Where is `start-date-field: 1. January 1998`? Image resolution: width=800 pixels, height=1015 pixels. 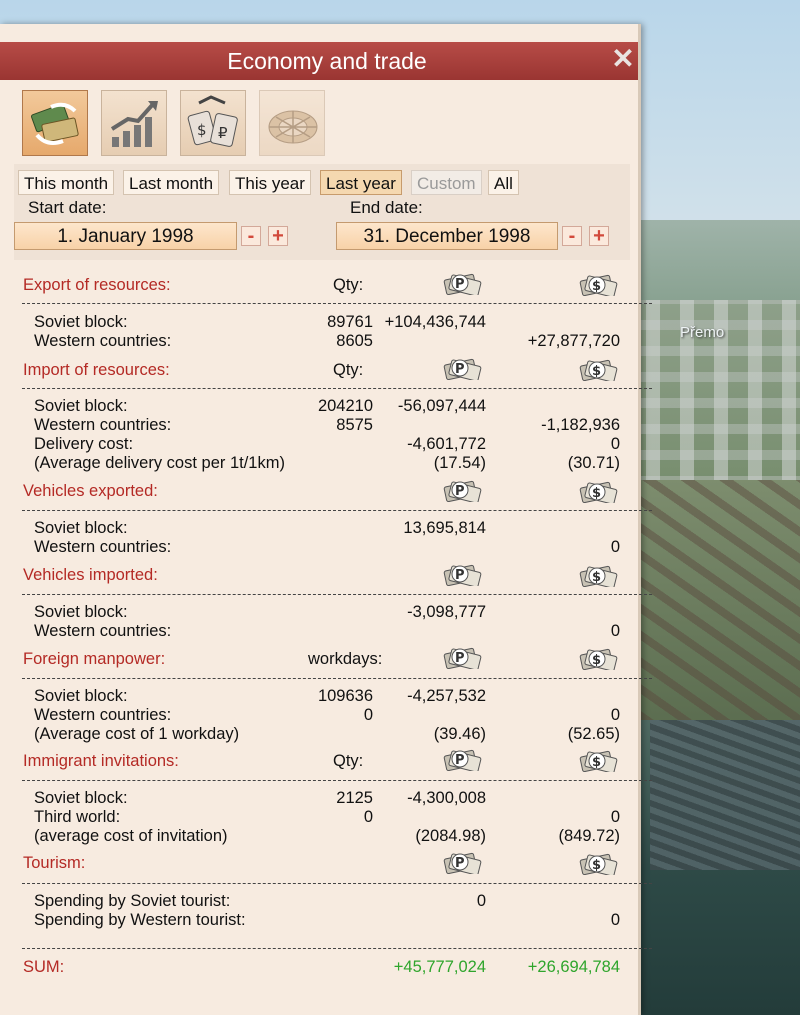
start-date-field: 1. January 1998 is located at coordinates (125, 236).